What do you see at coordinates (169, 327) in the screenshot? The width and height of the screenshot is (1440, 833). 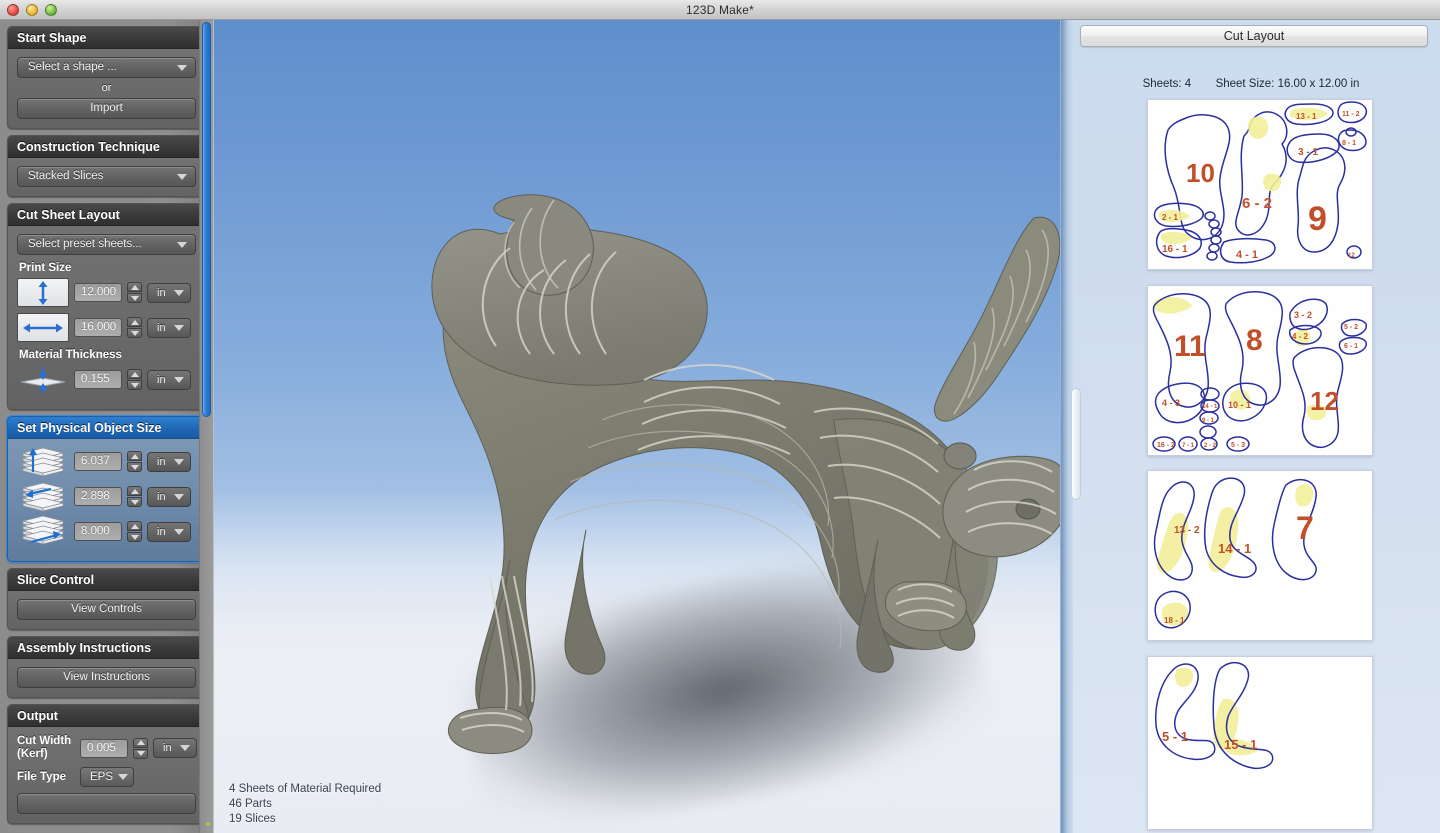 I see `print-width-unit-dropdown: in` at bounding box center [169, 327].